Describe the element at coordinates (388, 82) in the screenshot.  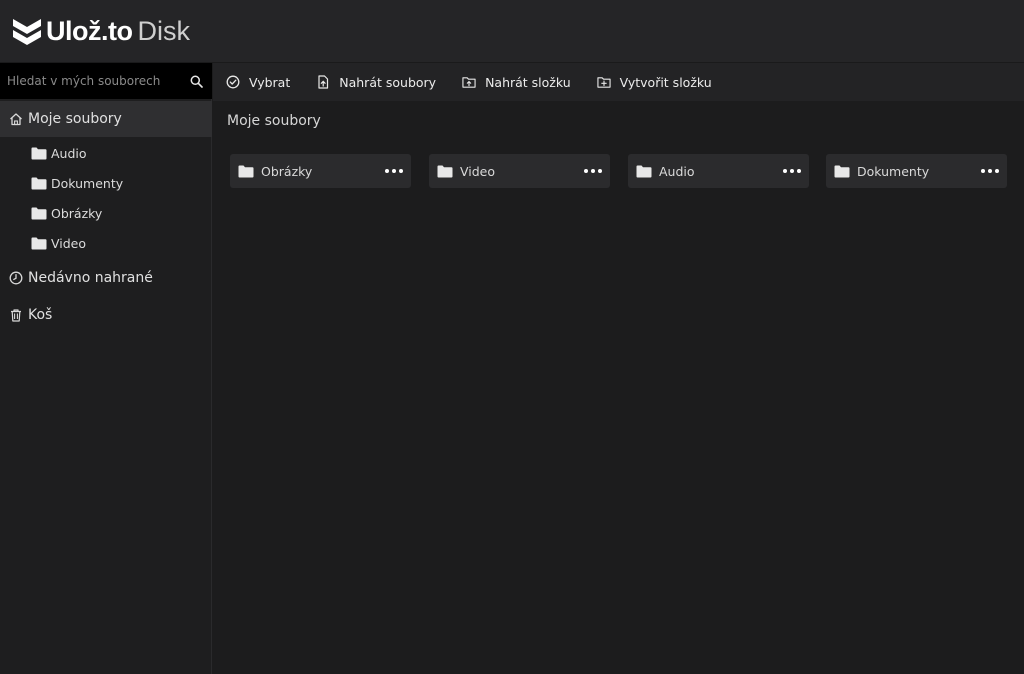
I see `upload-files-label: Nahrát soubory` at that location.